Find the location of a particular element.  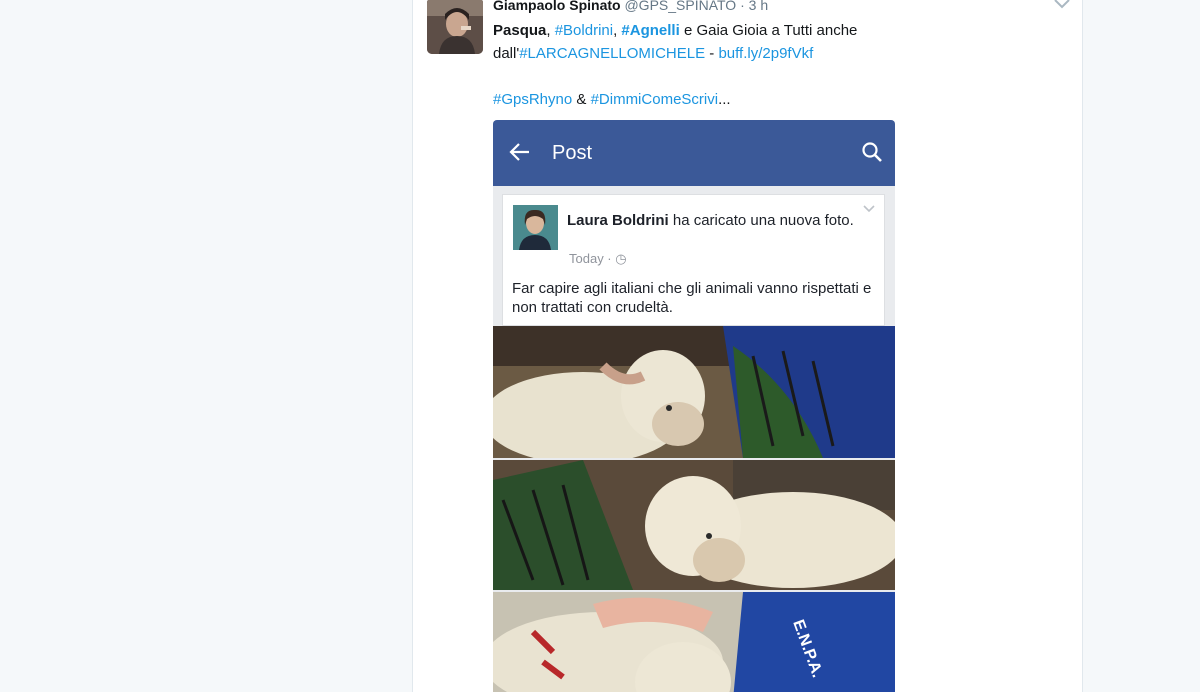

text-fragment: & is located at coordinates (581, 99).